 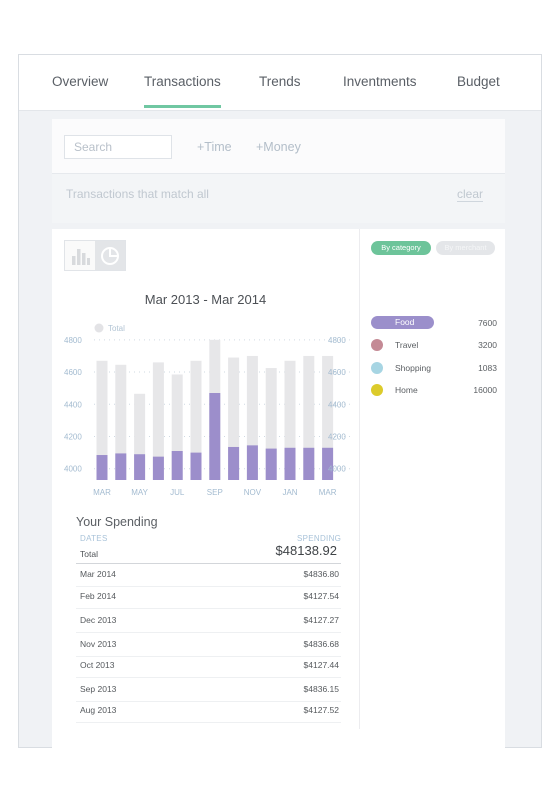 What do you see at coordinates (182, 91) in the screenshot?
I see `tab-transactions: Transactions` at bounding box center [182, 91].